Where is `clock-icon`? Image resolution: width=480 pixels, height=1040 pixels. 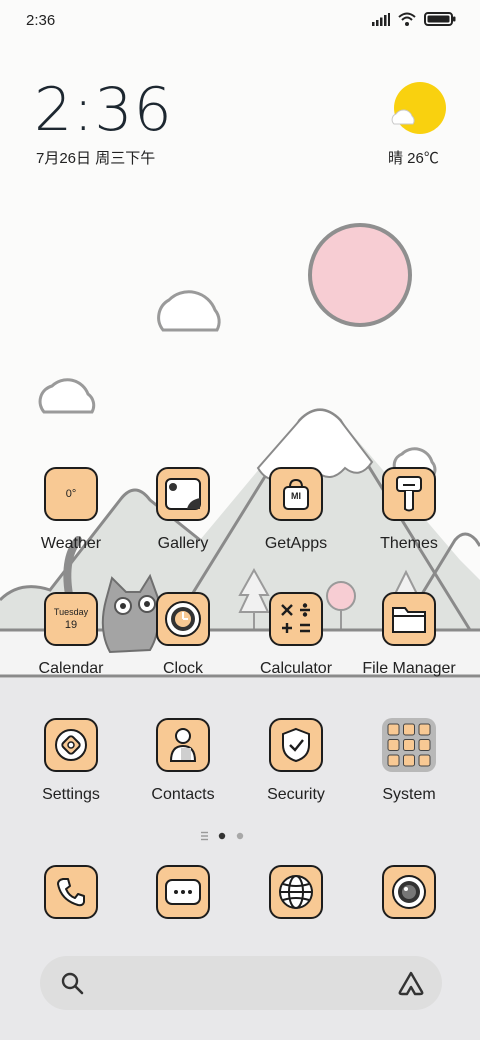
clock-icon is located at coordinates (183, 619).